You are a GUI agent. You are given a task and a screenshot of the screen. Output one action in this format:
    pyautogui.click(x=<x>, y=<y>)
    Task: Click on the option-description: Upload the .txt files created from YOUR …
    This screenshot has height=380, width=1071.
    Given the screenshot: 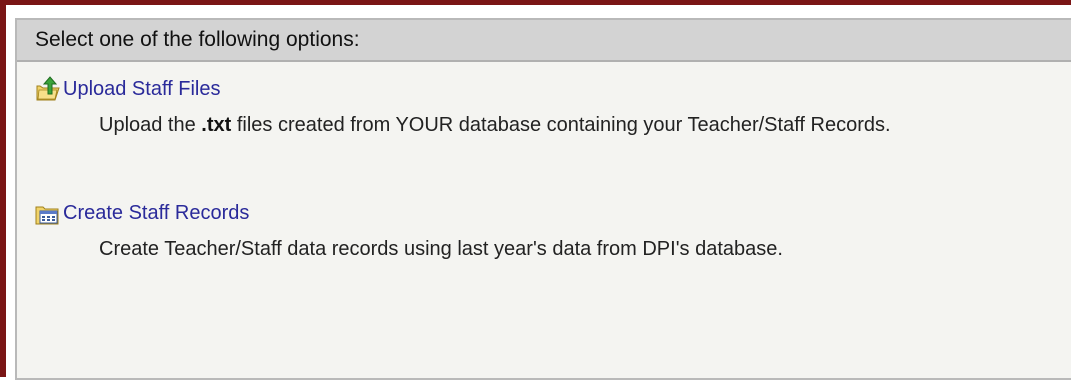 What is the action you would take?
    pyautogui.click(x=544, y=125)
    